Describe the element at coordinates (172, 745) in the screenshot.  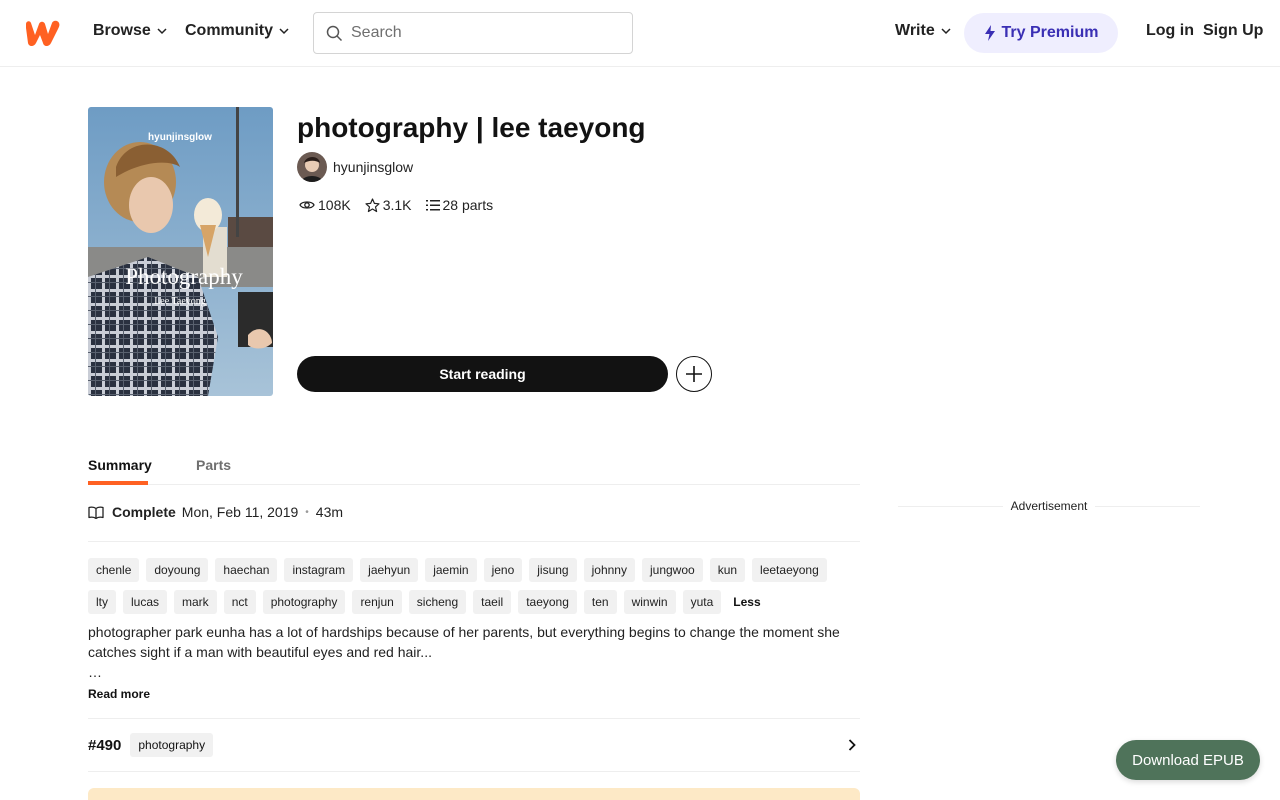
I see `rank-tag: photography` at that location.